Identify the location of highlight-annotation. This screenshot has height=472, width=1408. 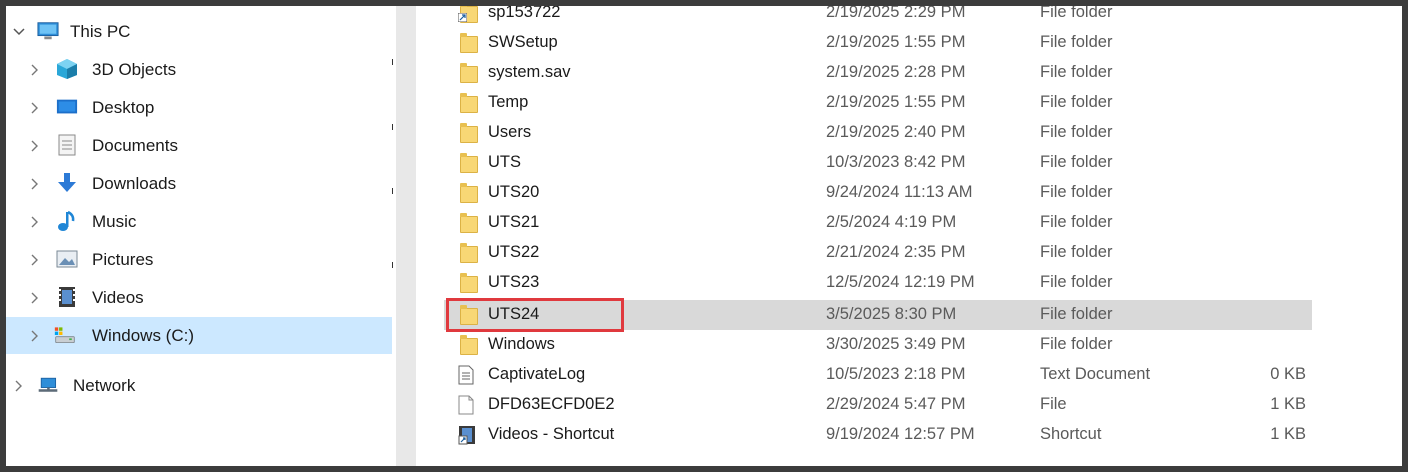
(535, 315).